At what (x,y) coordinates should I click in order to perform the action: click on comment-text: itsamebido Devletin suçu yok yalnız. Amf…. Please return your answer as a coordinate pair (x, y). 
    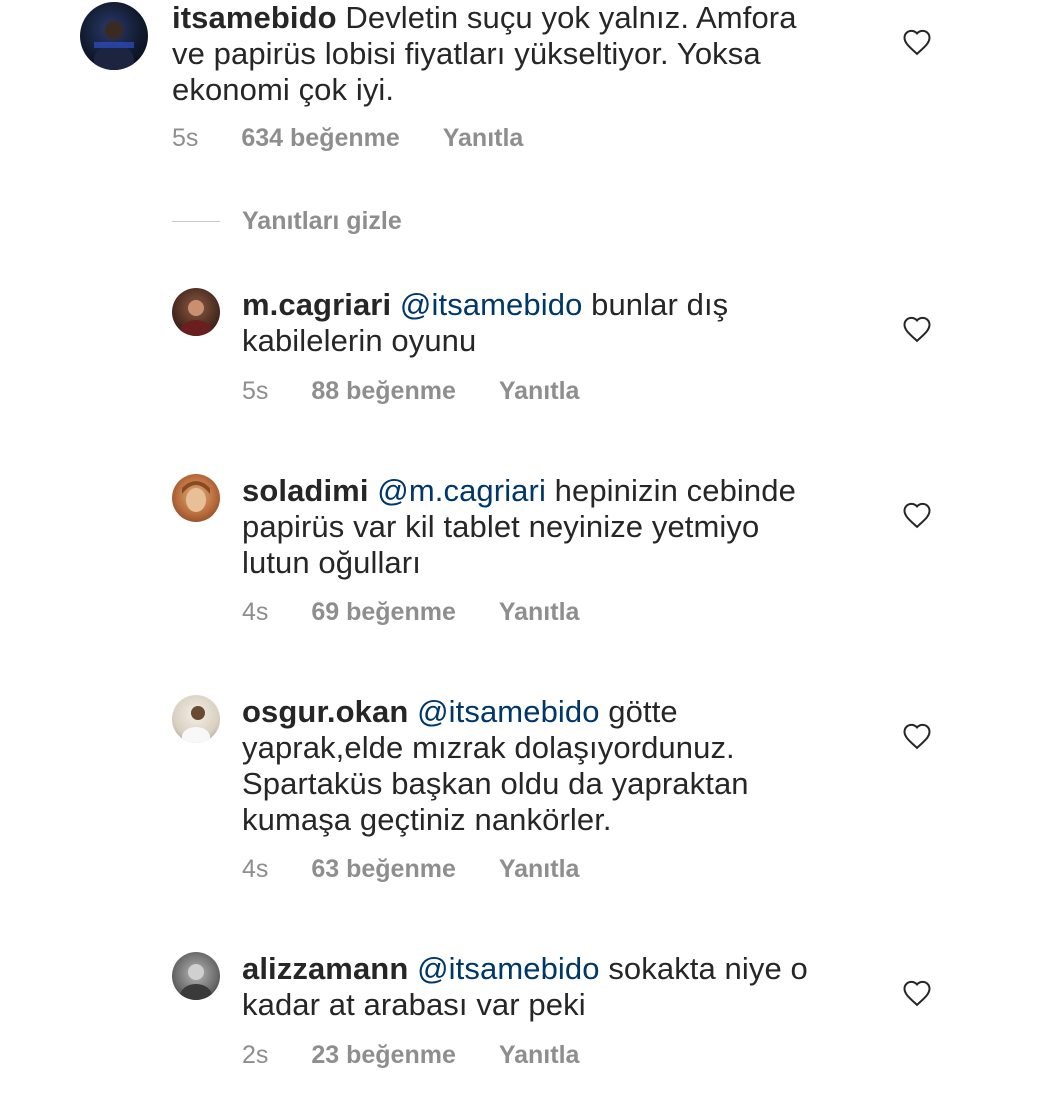
    Looking at the image, I should click on (502, 54).